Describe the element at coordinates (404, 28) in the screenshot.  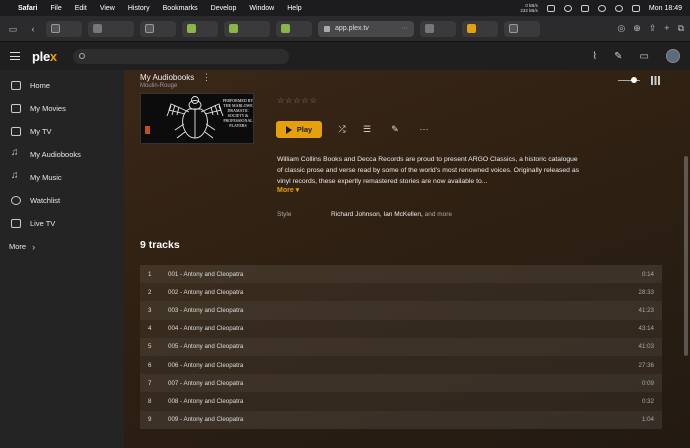
I see `tab-more-icon: ···` at that location.